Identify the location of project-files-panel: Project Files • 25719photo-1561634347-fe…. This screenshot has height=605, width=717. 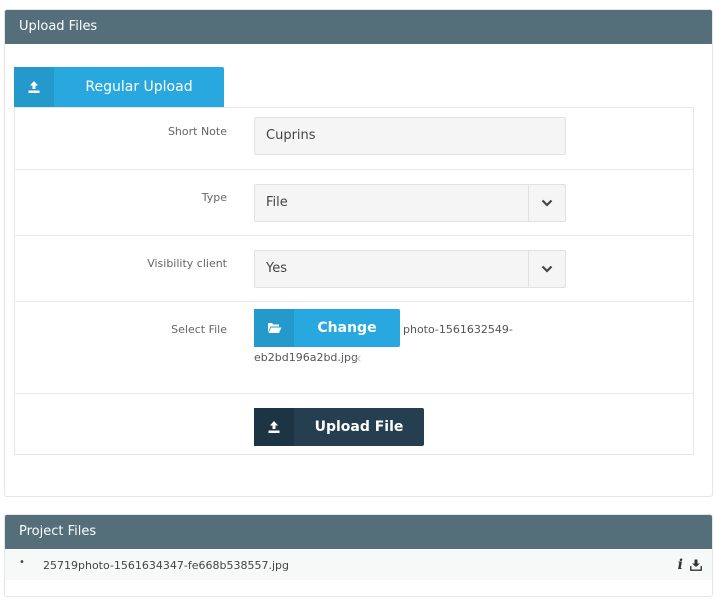
(358, 555).